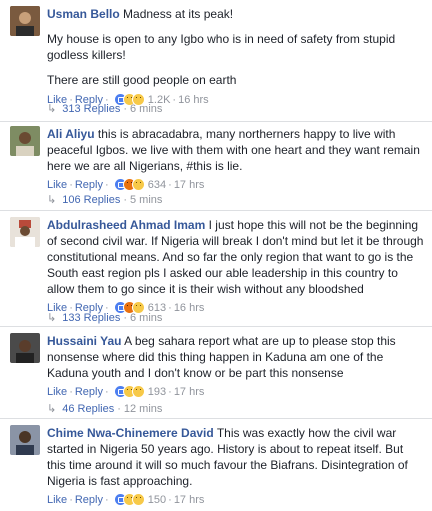 This screenshot has height=511, width=432. I want to click on replies-count: 46 Replies, so click(88, 409).